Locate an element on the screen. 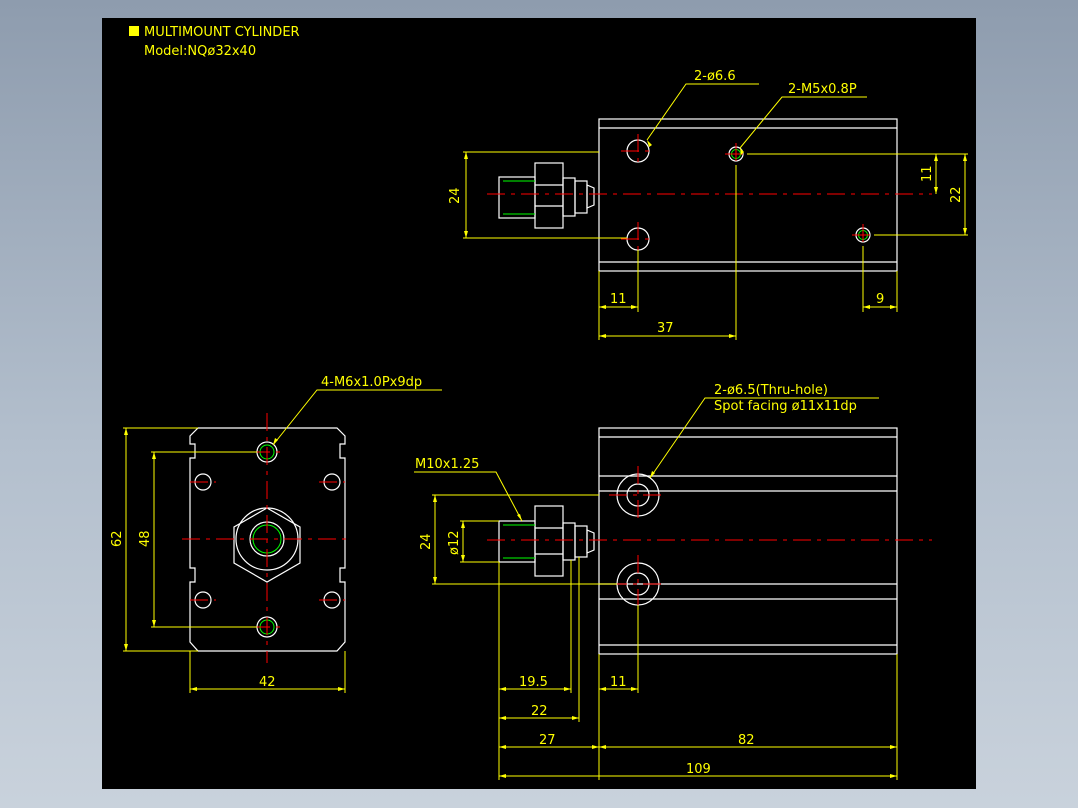 This screenshot has width=1078, height=808. side-centerlines is located at coordinates (267, 538).